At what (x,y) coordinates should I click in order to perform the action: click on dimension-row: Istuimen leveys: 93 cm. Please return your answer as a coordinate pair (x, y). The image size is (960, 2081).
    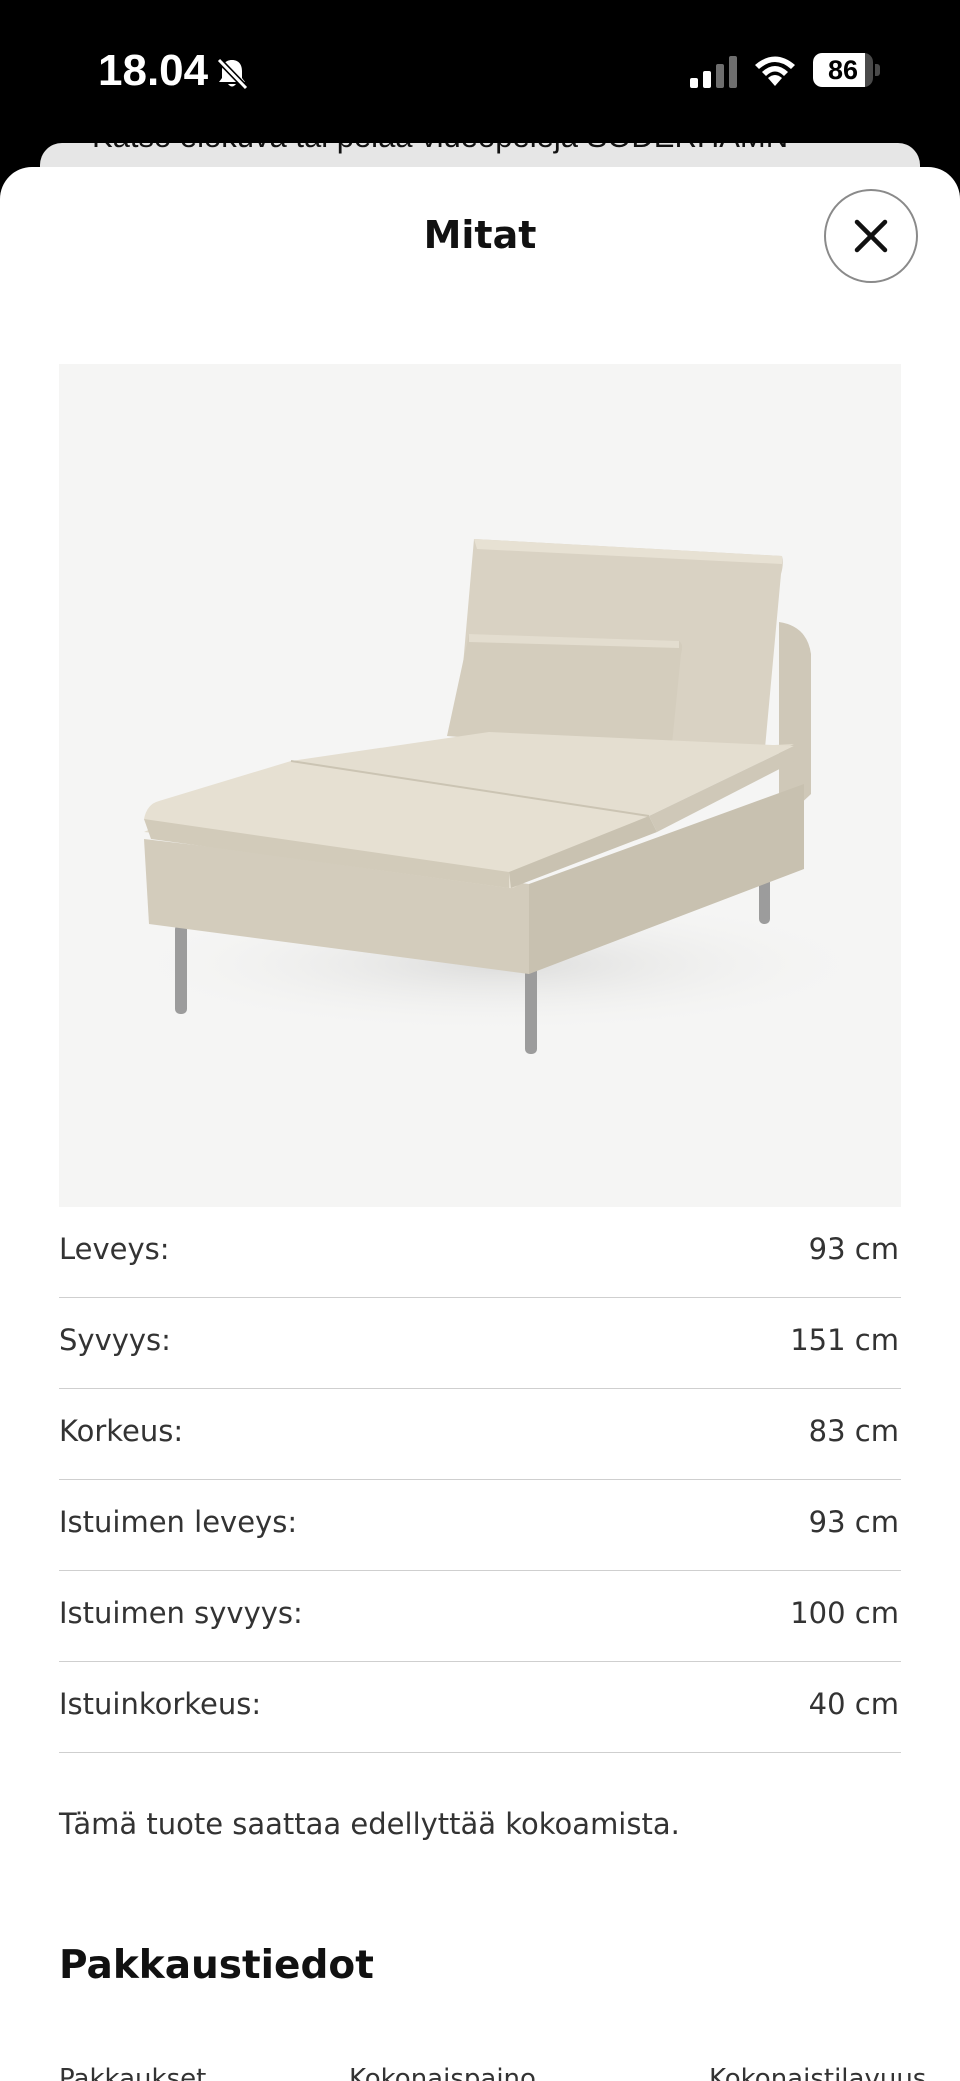
    Looking at the image, I should click on (480, 1525).